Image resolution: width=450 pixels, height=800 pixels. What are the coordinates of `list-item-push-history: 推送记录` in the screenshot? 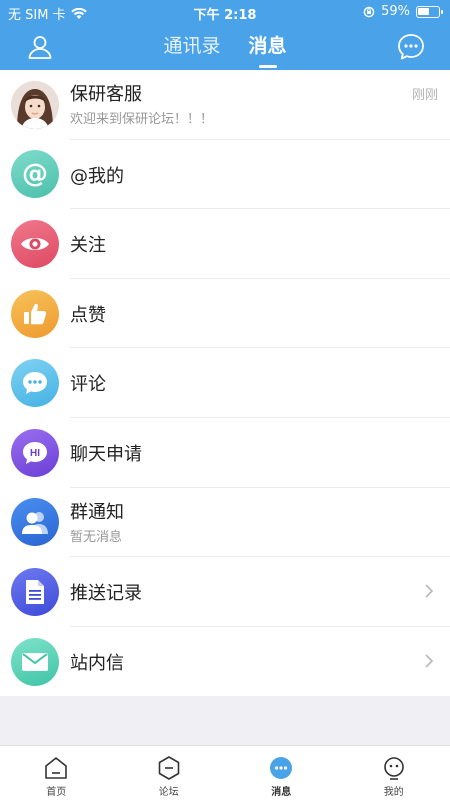 It's located at (225, 592).